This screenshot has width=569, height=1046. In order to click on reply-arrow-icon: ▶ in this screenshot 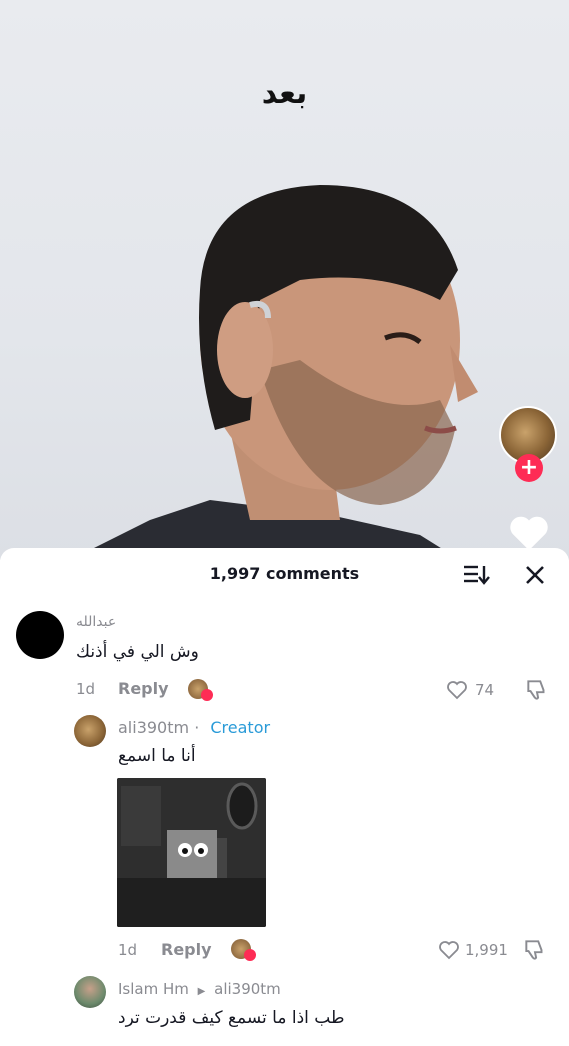, I will do `click(201, 991)`.